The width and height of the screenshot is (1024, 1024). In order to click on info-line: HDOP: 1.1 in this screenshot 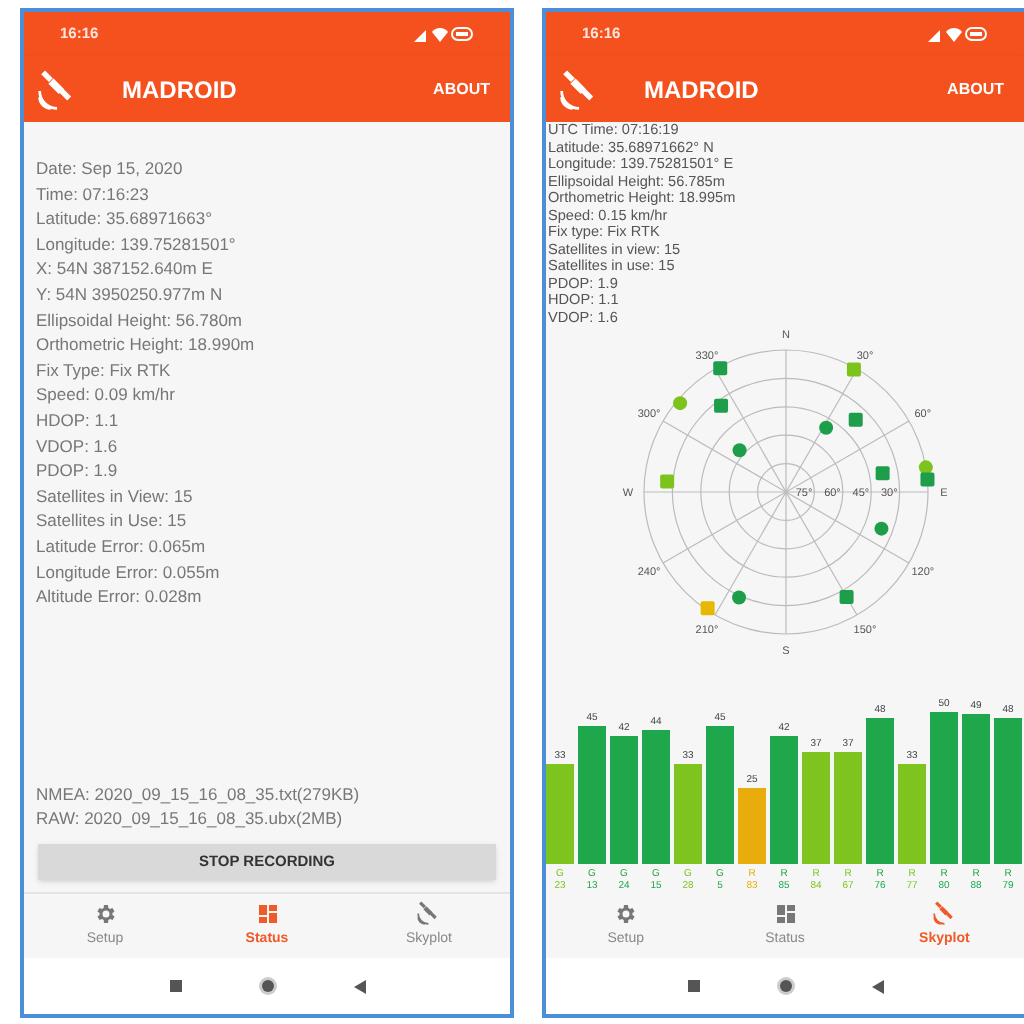, I will do `click(78, 420)`.